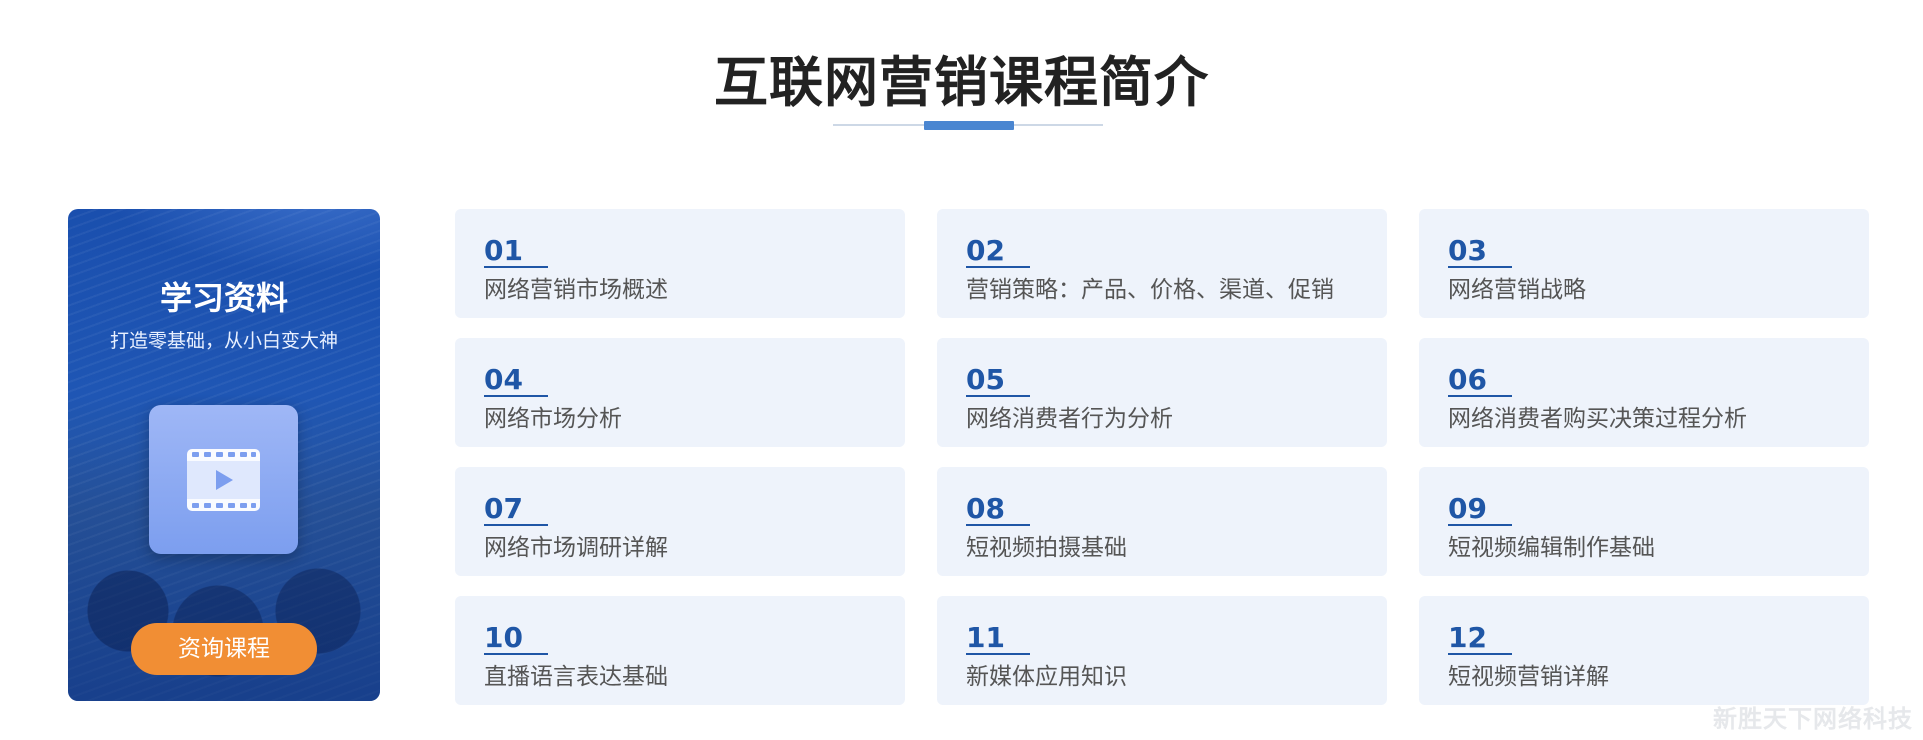 The image size is (1923, 740). Describe the element at coordinates (1467, 250) in the screenshot. I see `course-number: 03` at that location.